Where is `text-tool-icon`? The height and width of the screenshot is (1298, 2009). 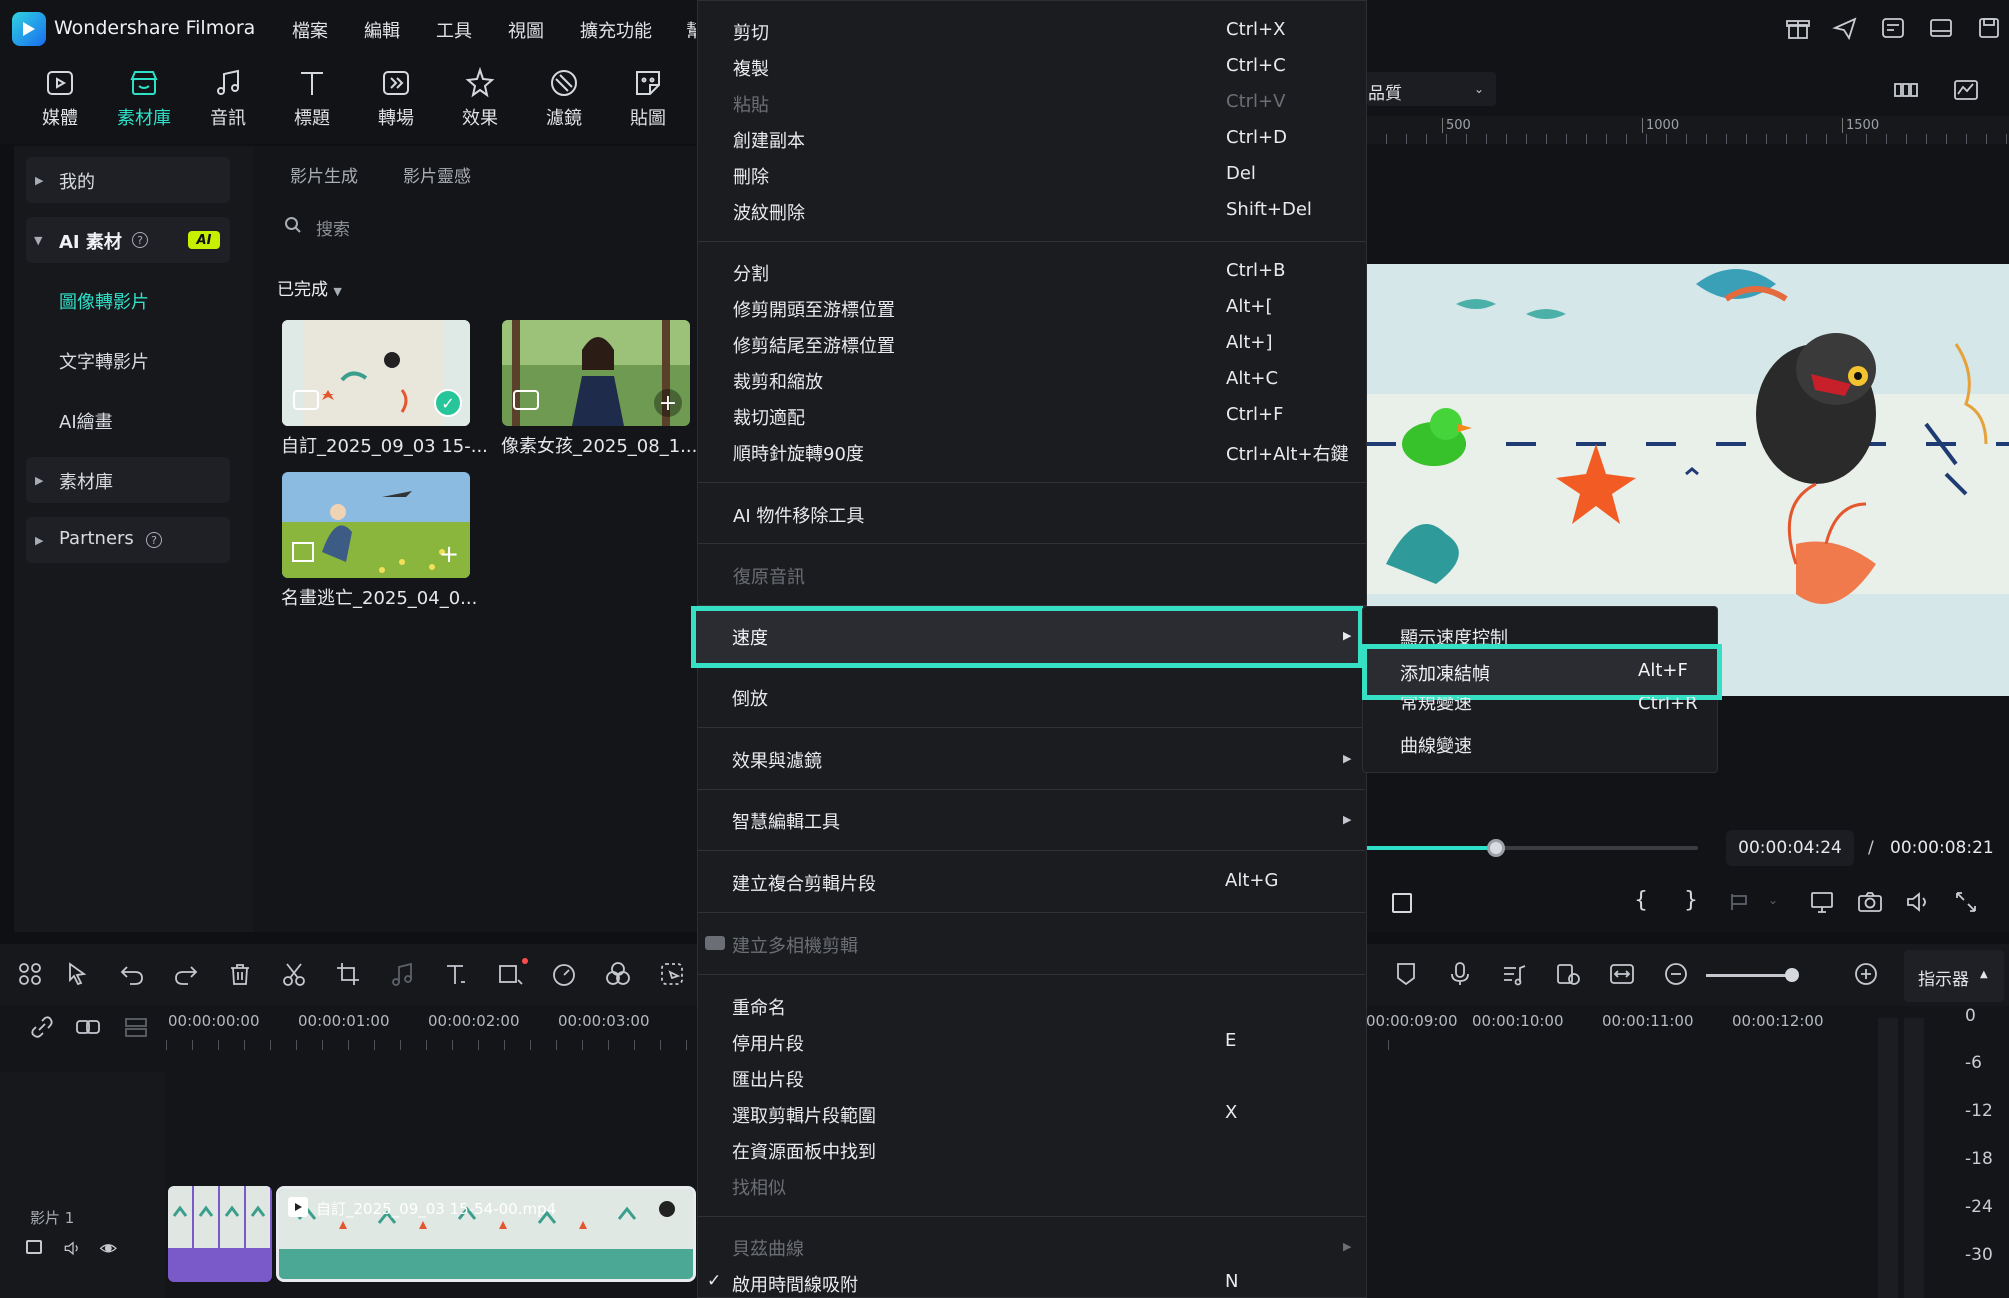
text-tool-icon is located at coordinates (457, 975).